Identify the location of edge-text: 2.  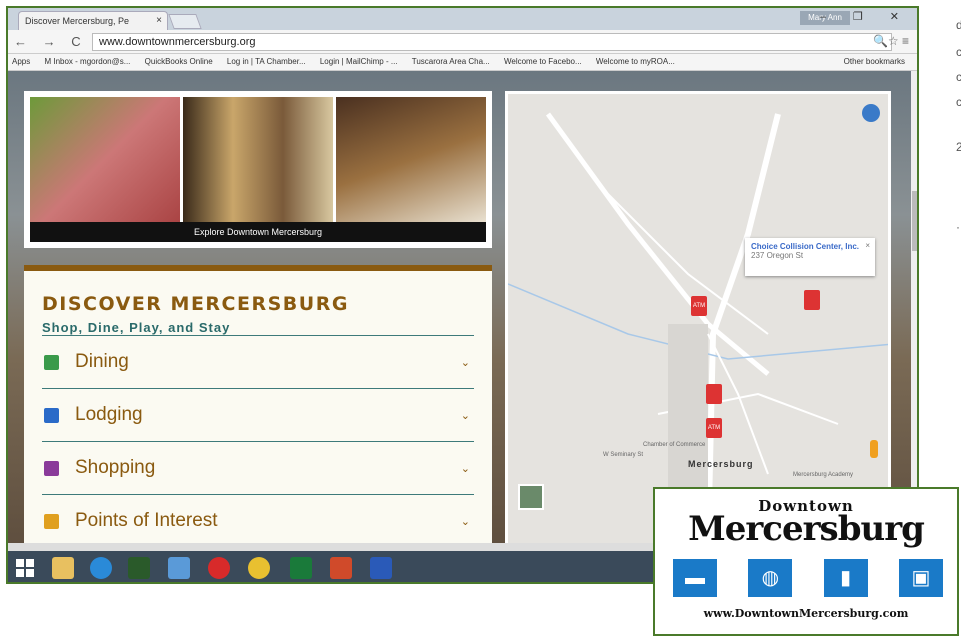
(958, 147).